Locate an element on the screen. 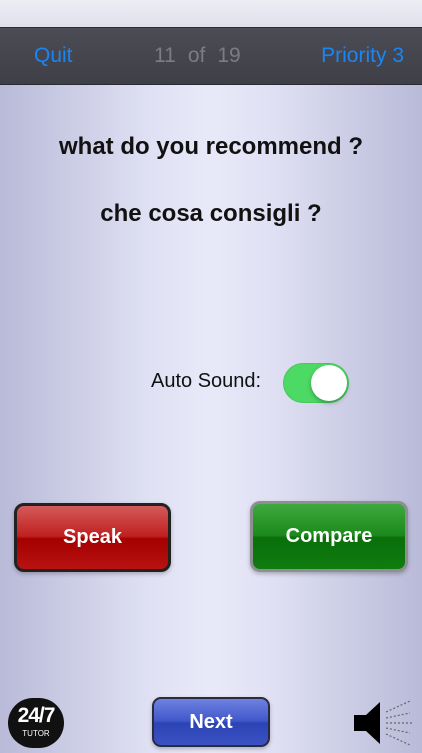 Image resolution: width=422 pixels, height=753 pixels. next-button: Next is located at coordinates (211, 722).